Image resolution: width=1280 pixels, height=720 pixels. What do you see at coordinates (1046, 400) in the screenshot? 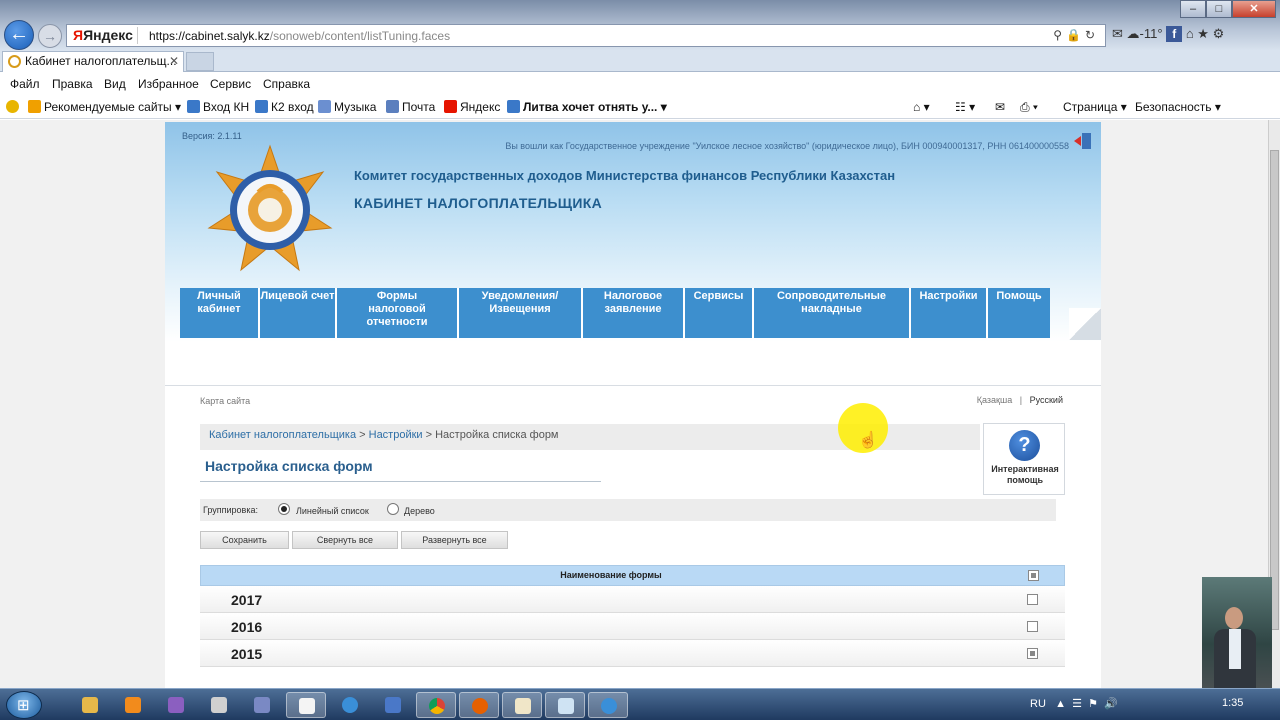
I see `lang-russian: Русский` at bounding box center [1046, 400].